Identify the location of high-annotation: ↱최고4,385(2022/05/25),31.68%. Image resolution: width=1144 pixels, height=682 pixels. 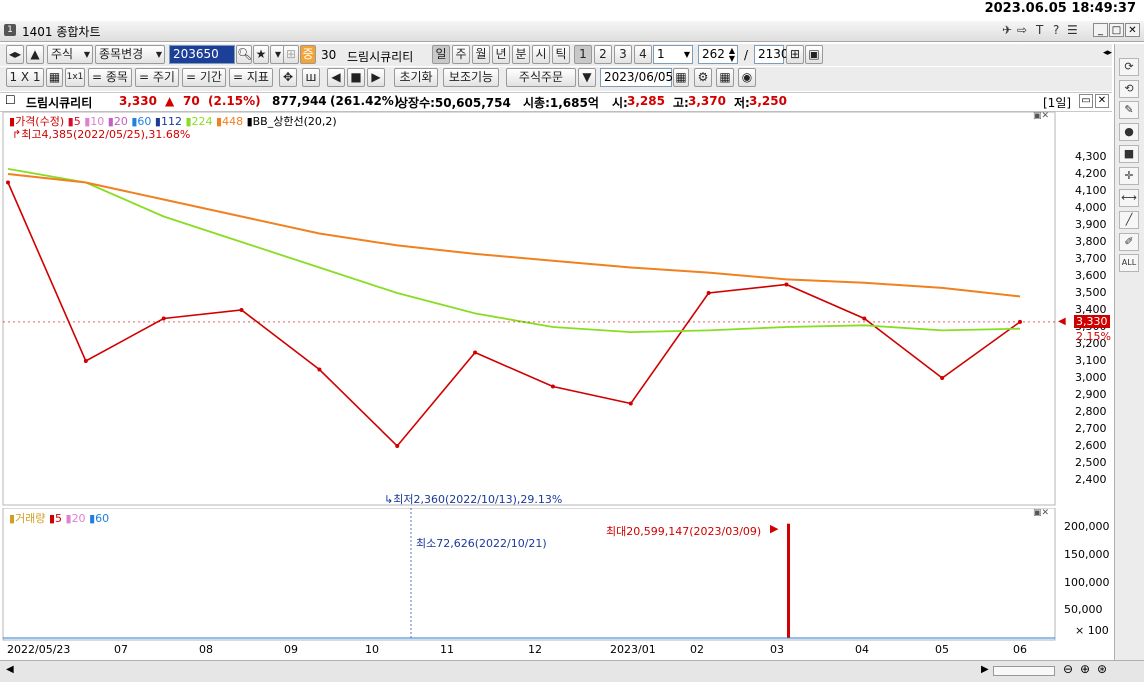
(101, 134).